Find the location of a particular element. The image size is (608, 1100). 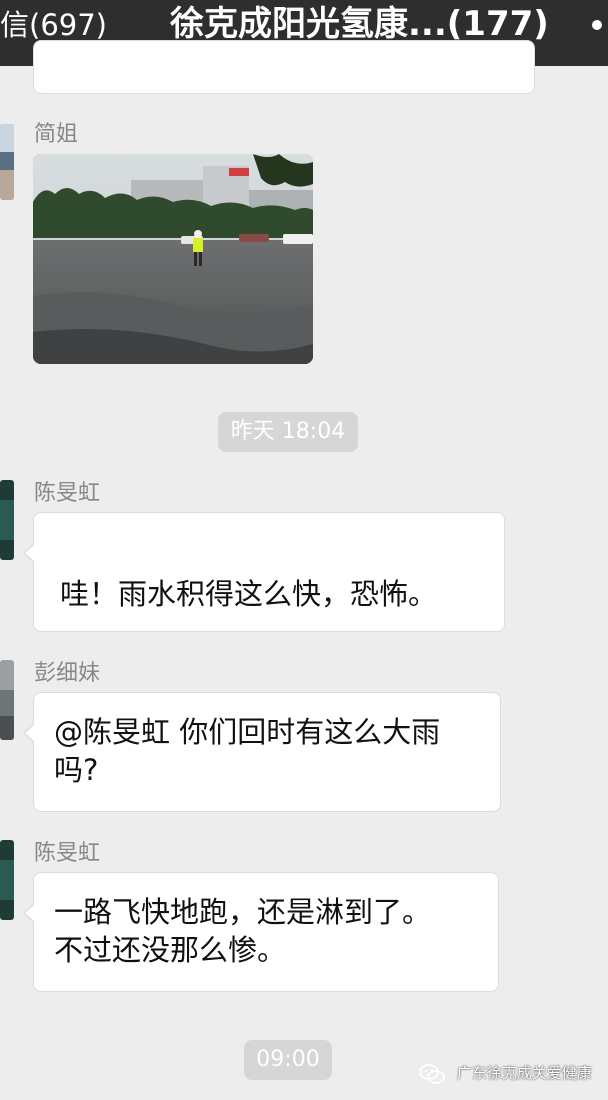

watermark: 广东徐克成关爱健康 is located at coordinates (505, 1073).